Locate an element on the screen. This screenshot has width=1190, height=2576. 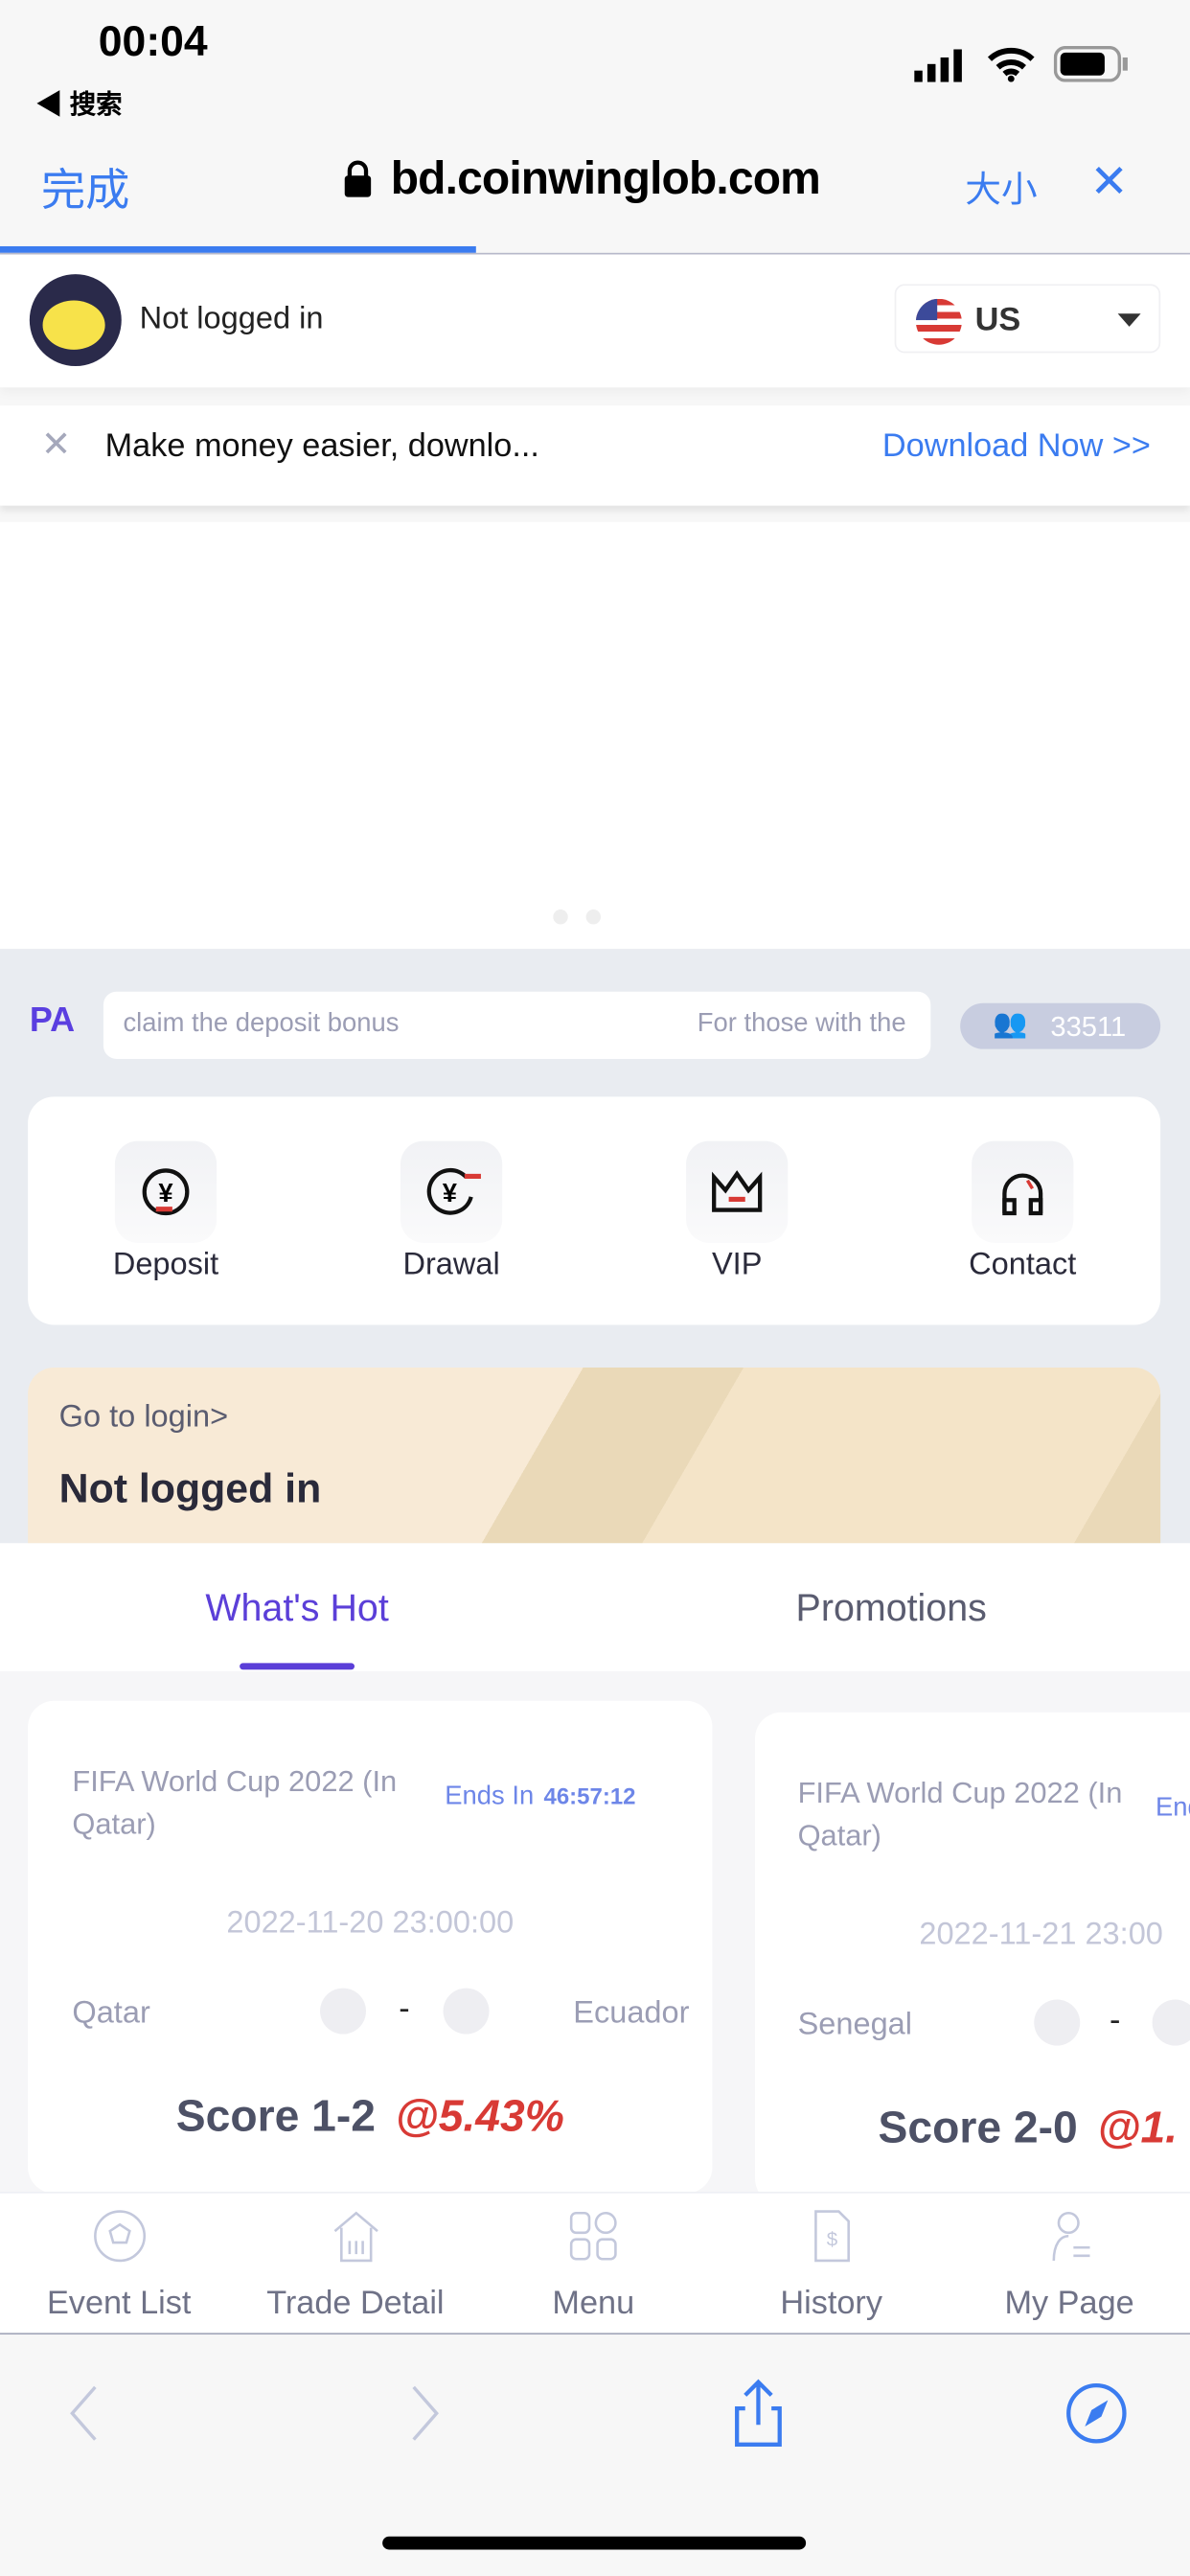
tab-active-indicator is located at coordinates (297, 1667).